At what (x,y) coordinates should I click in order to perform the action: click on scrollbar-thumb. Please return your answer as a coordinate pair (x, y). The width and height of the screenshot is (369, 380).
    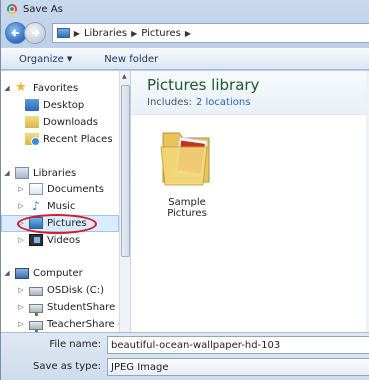
    Looking at the image, I should click on (125, 171).